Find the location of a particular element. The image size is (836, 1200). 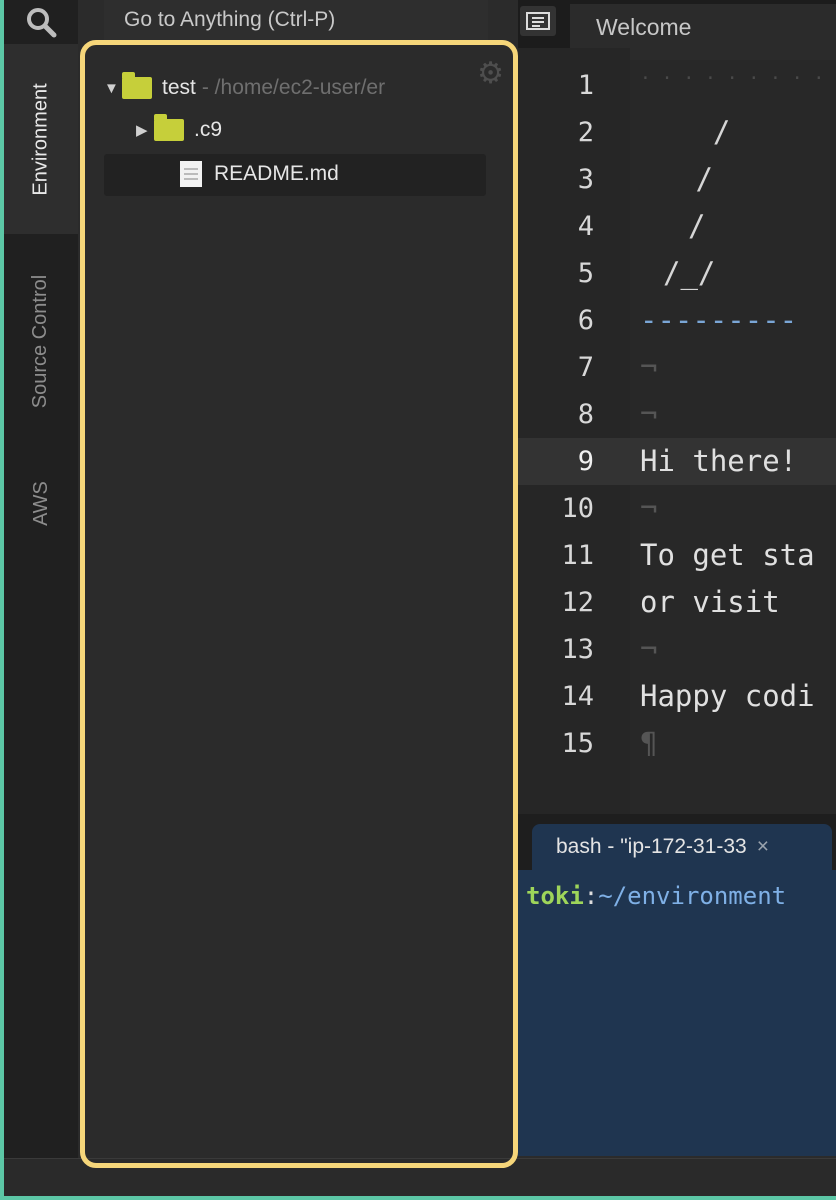

go-to-anything-label: Go to Anything (Ctrl-P) is located at coordinates (230, 19).